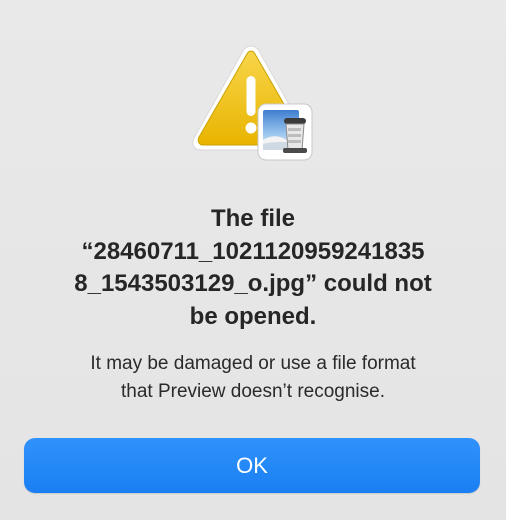 This screenshot has width=506, height=520. Describe the element at coordinates (253, 391) in the screenshot. I see `dialog-message-line: that Preview doesn’t recognise.` at that location.